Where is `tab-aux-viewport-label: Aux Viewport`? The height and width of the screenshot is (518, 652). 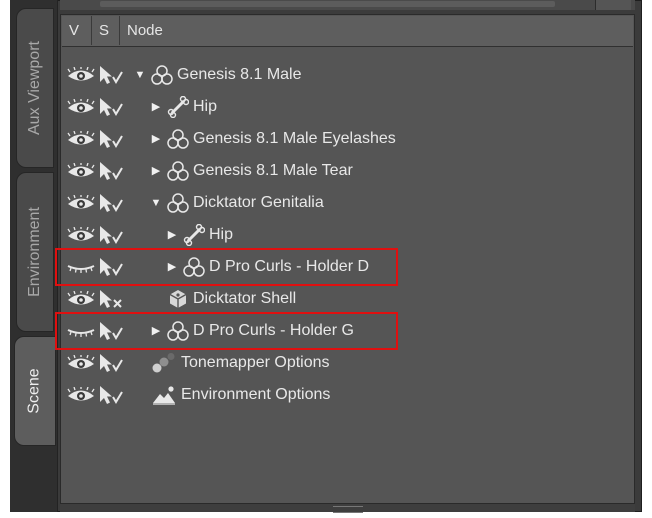 tab-aux-viewport-label: Aux Viewport is located at coordinates (35, 88).